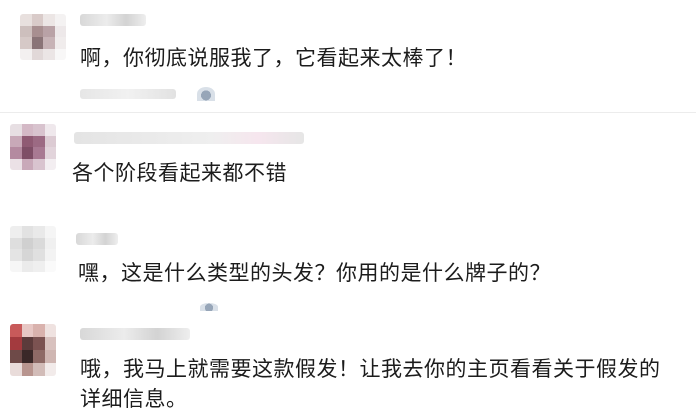  I want to click on comment-meta, so click(128, 94).